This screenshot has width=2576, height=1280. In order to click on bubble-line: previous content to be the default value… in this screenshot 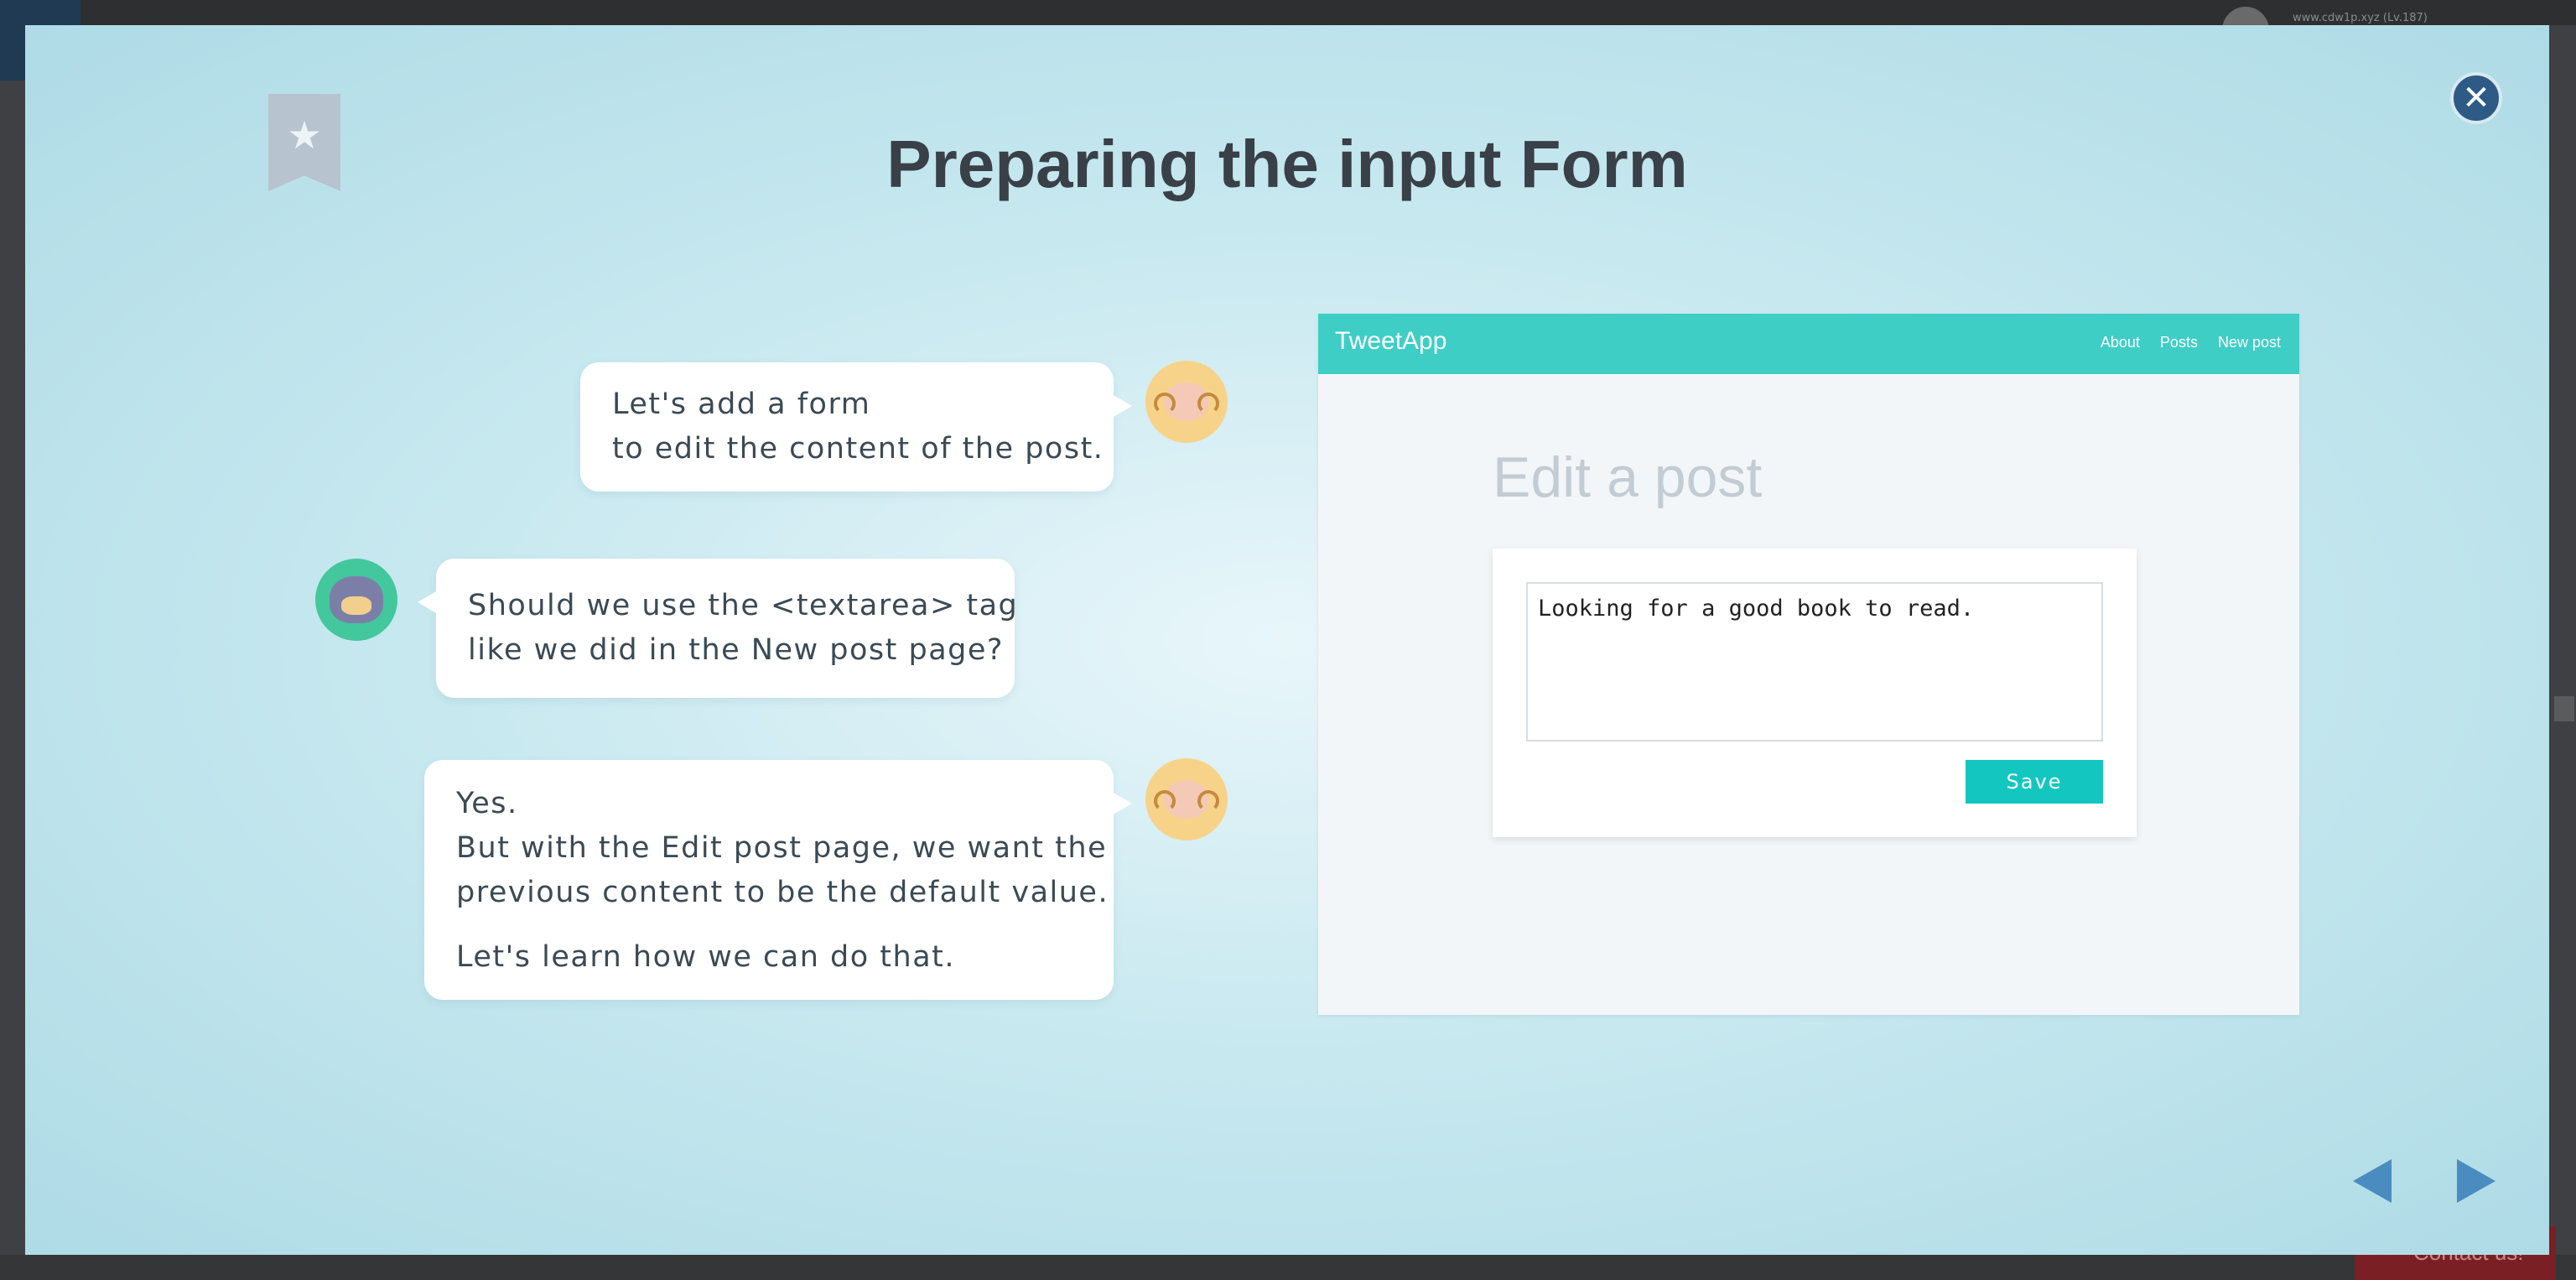, I will do `click(782, 892)`.